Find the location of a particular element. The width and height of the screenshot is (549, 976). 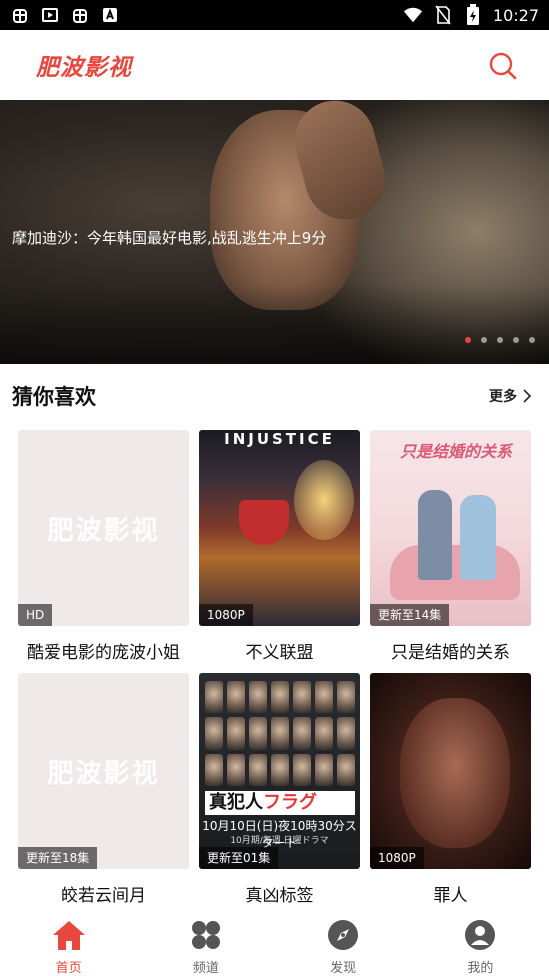

poster-title-text: INJUSTICE is located at coordinates (279, 439).